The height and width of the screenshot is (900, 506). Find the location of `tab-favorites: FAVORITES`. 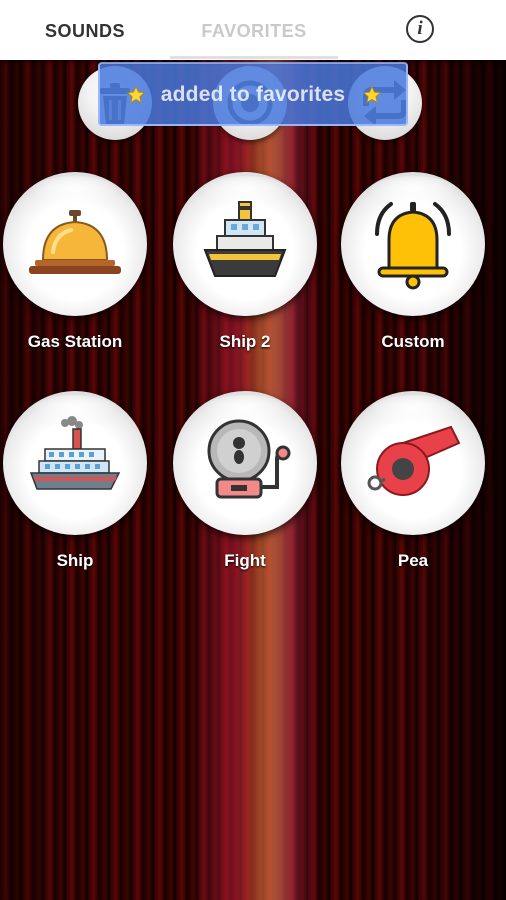

tab-favorites: FAVORITES is located at coordinates (254, 30).